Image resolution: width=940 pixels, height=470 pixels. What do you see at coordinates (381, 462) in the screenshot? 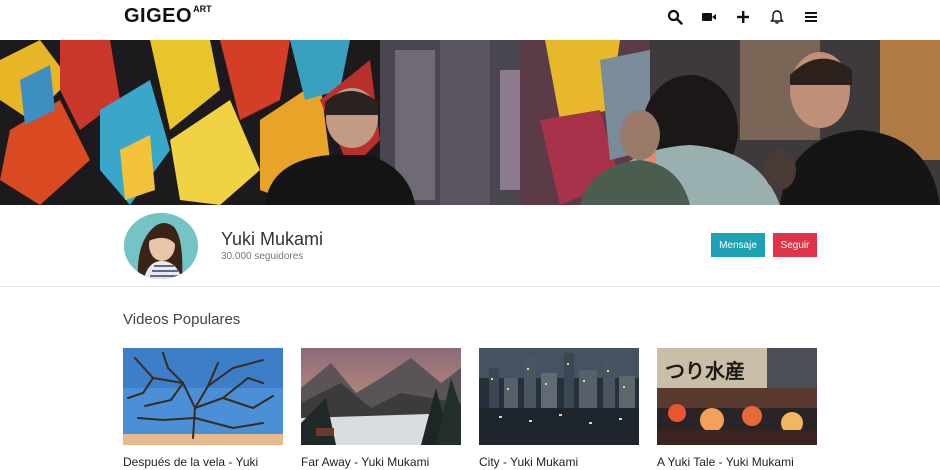
I see `video-title: Far Away - Yuki Mukami` at bounding box center [381, 462].